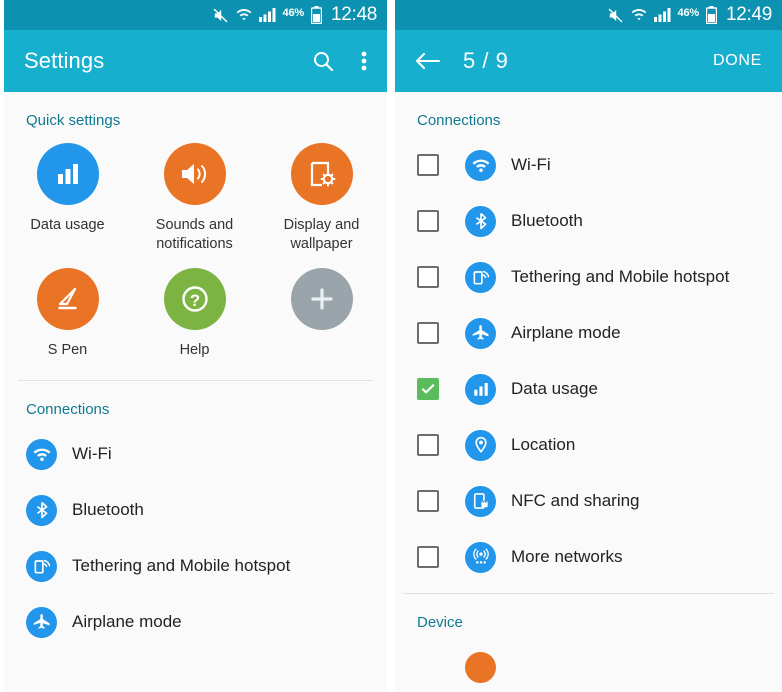 This screenshot has height=692, width=782. I want to click on checkbox-row-nfc-and-sharing: NFC and sharing, so click(588, 501).